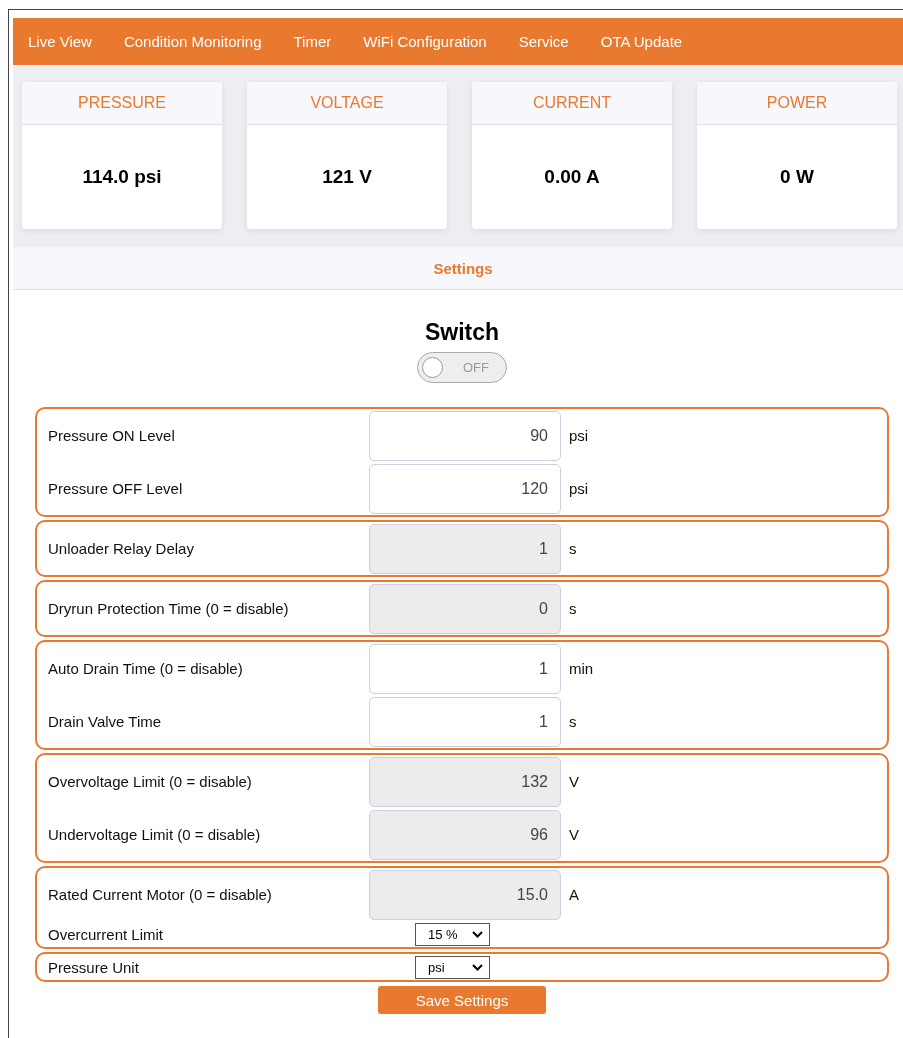  What do you see at coordinates (122, 177) in the screenshot?
I see `metric-value: 114.0 psi` at bounding box center [122, 177].